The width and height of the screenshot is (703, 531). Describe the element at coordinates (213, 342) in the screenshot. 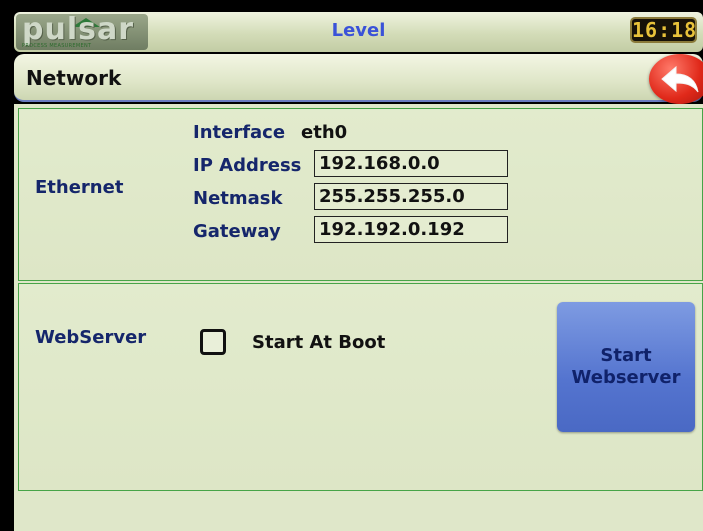

I see `start-at-boot-checkbox` at that location.